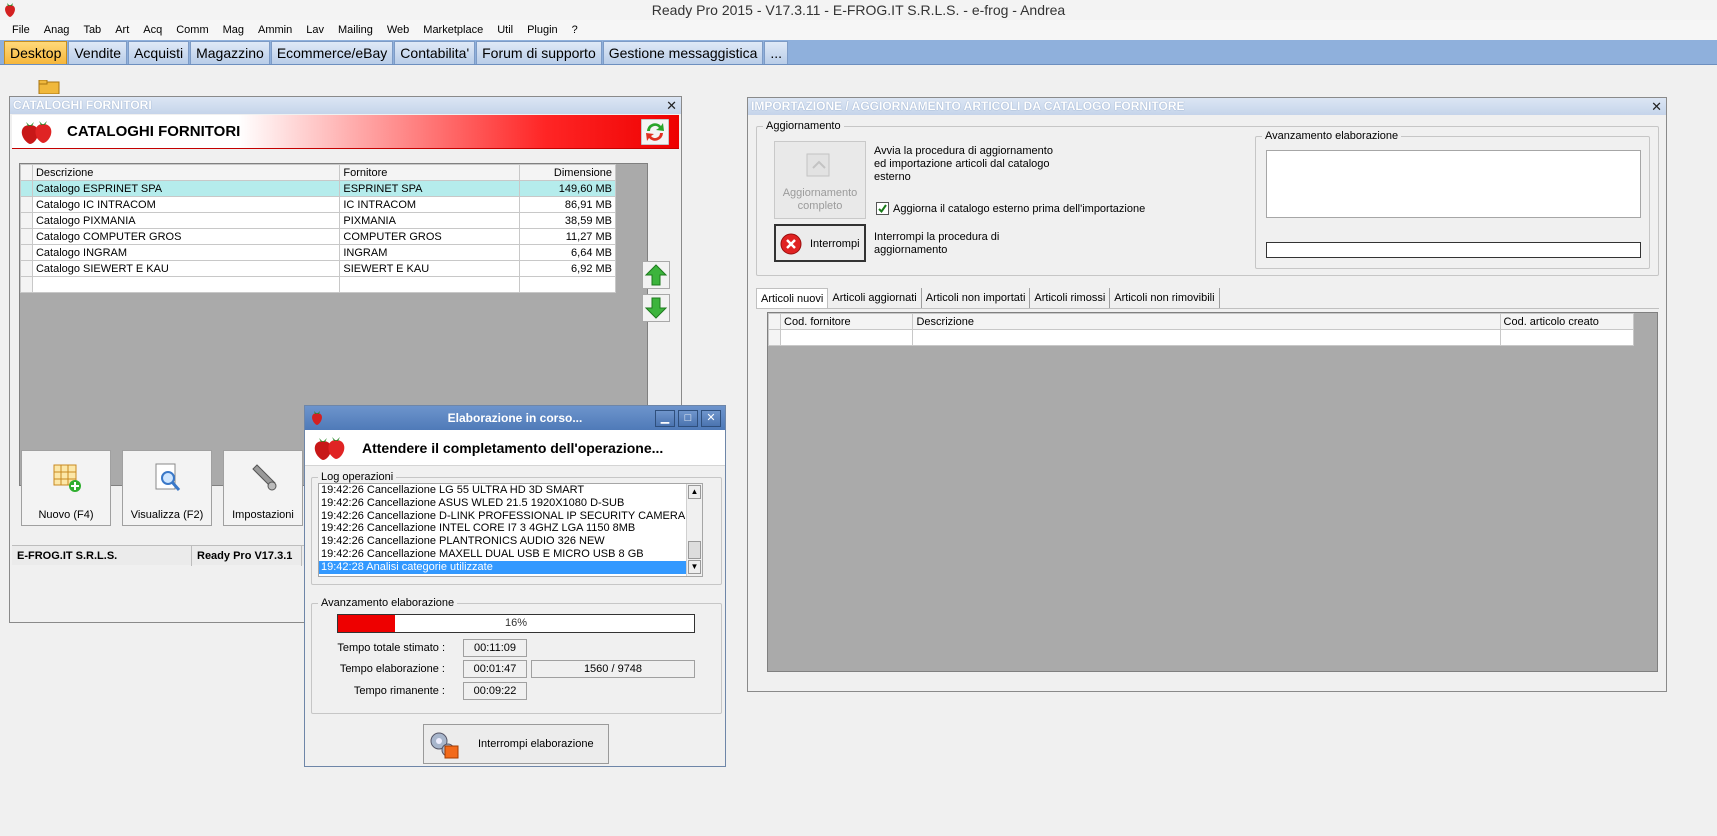 This screenshot has height=836, width=1717. What do you see at coordinates (567, 252) in the screenshot?
I see `cell-dimensione: 6,64 MB` at bounding box center [567, 252].